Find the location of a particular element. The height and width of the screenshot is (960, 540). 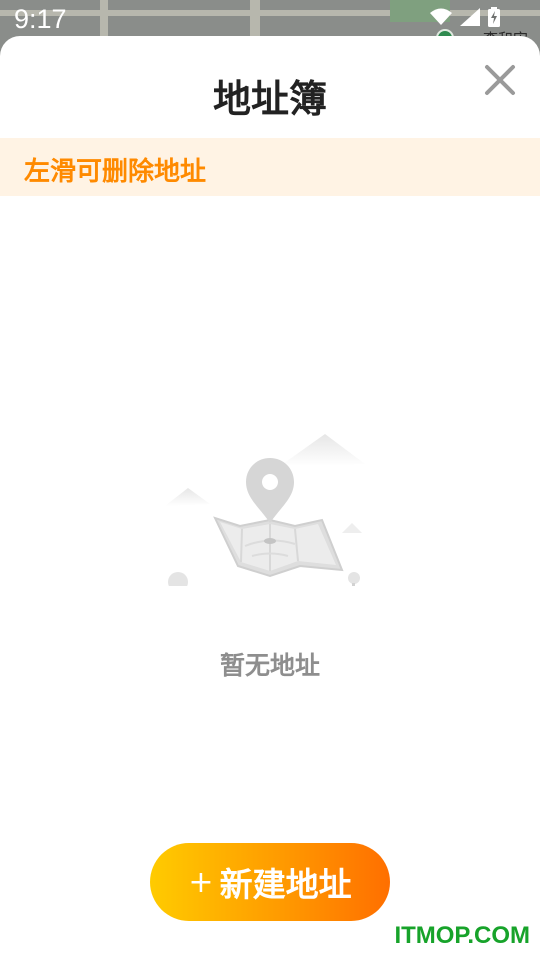

page-title: 地址簿 is located at coordinates (269, 99).